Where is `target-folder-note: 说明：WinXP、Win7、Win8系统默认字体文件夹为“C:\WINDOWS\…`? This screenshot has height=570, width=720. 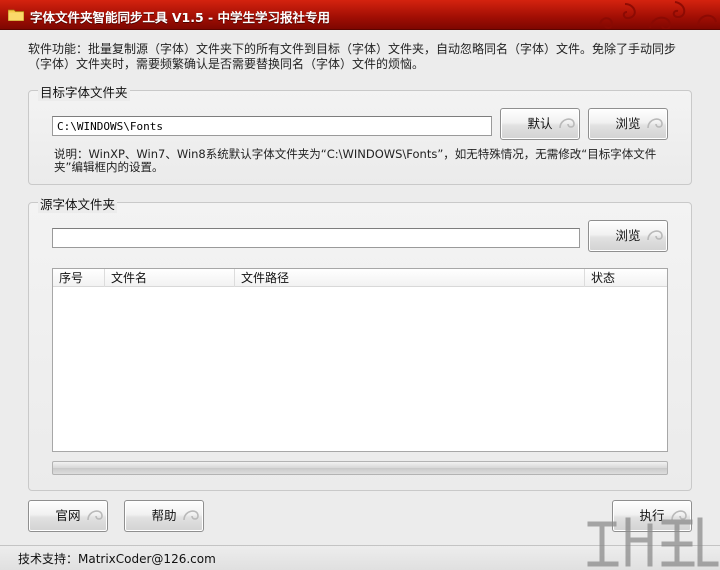 target-folder-note: 说明：WinXP、Win7、Win8系统默认字体文件夹为“C:\WINDOWS\… is located at coordinates (355, 160).